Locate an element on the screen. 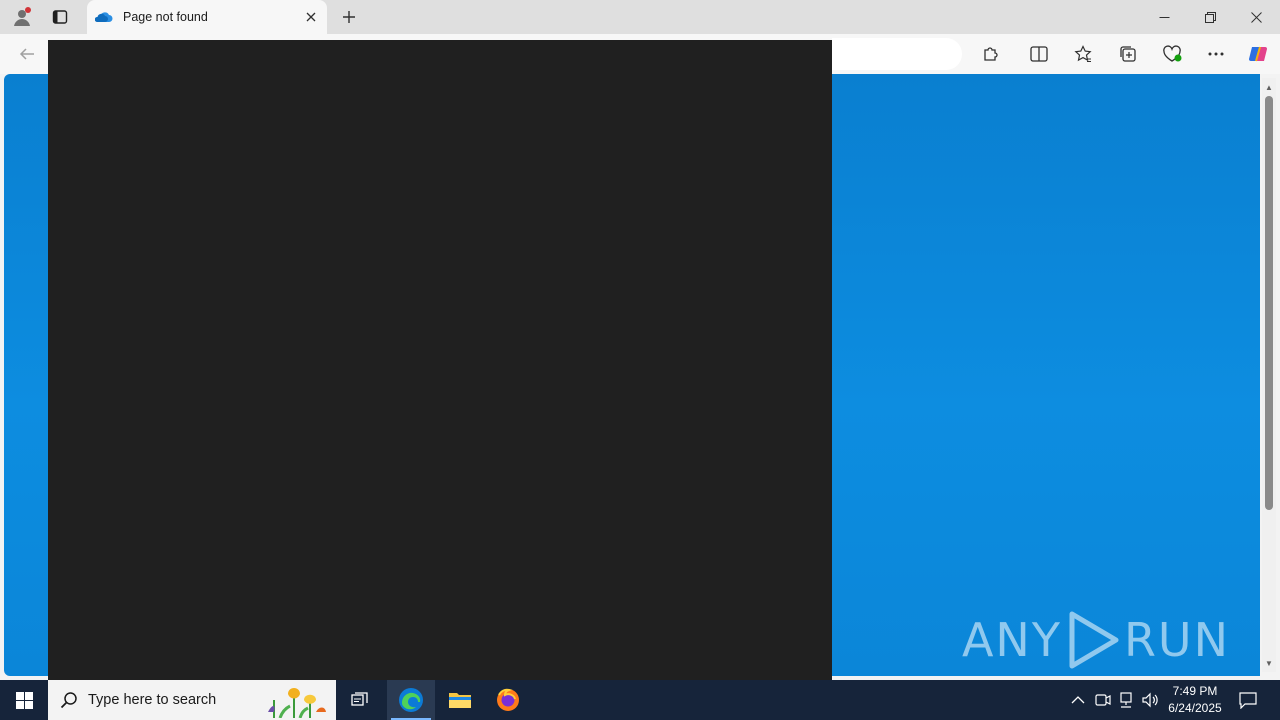  back-button is located at coordinates (27, 54).